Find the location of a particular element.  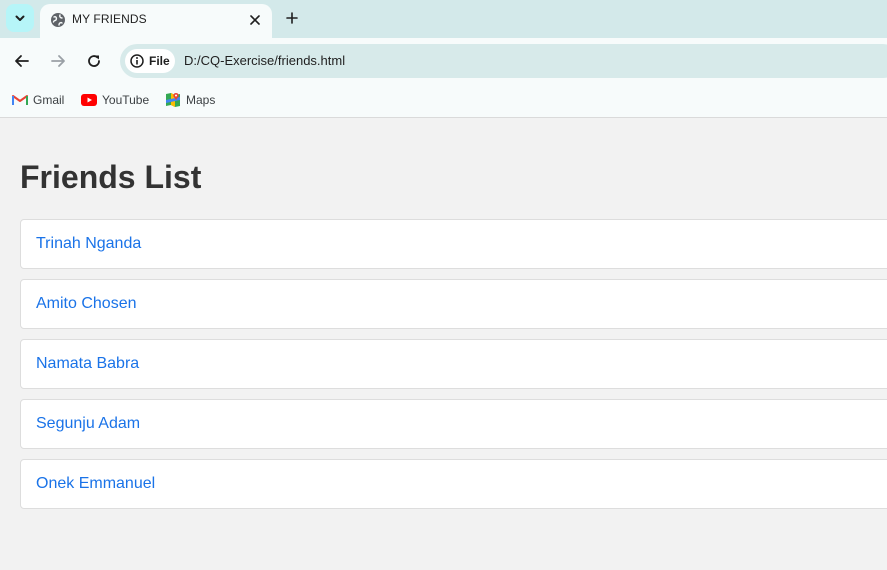

site-info-chip: File is located at coordinates (150, 61).